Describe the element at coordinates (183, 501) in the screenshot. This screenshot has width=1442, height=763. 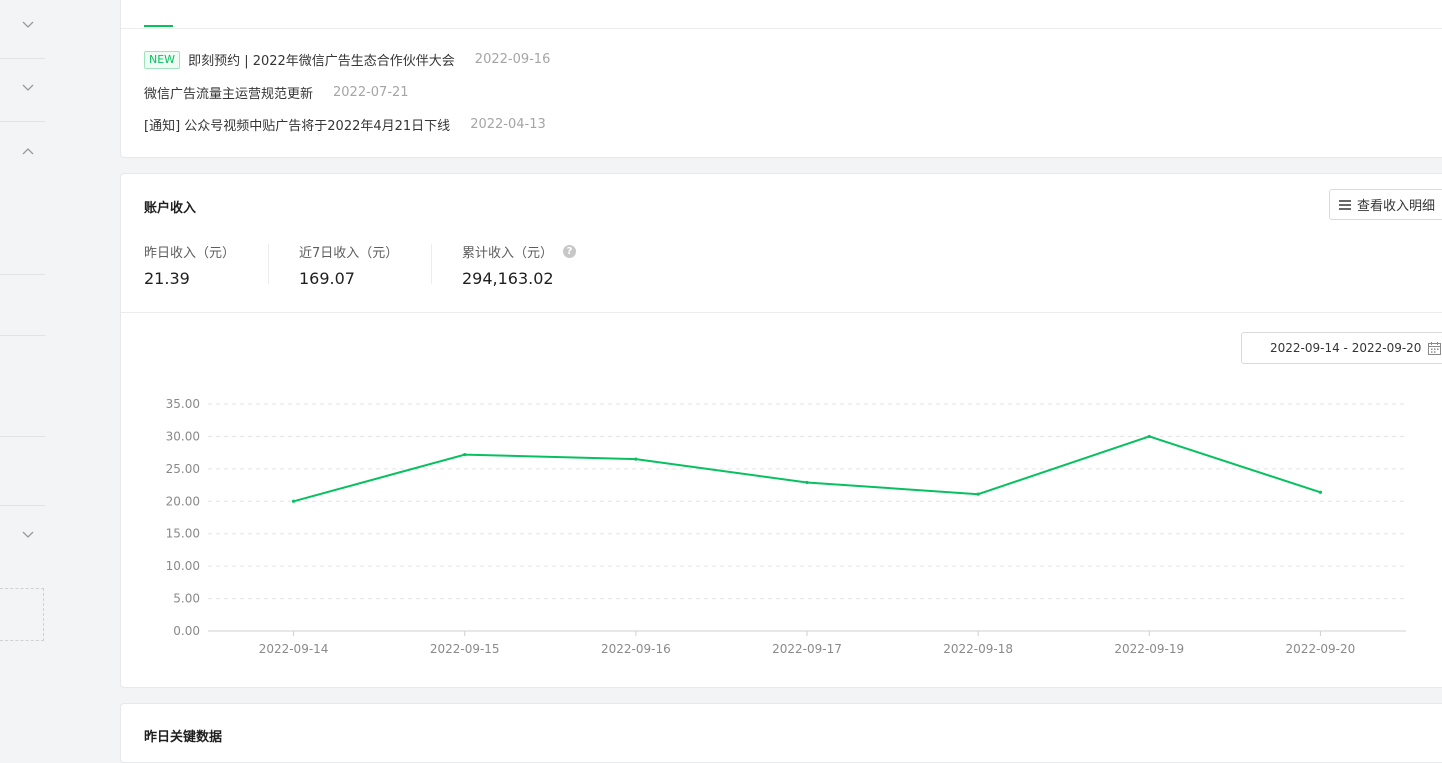
I see `y-tick-label: 20.00` at that location.